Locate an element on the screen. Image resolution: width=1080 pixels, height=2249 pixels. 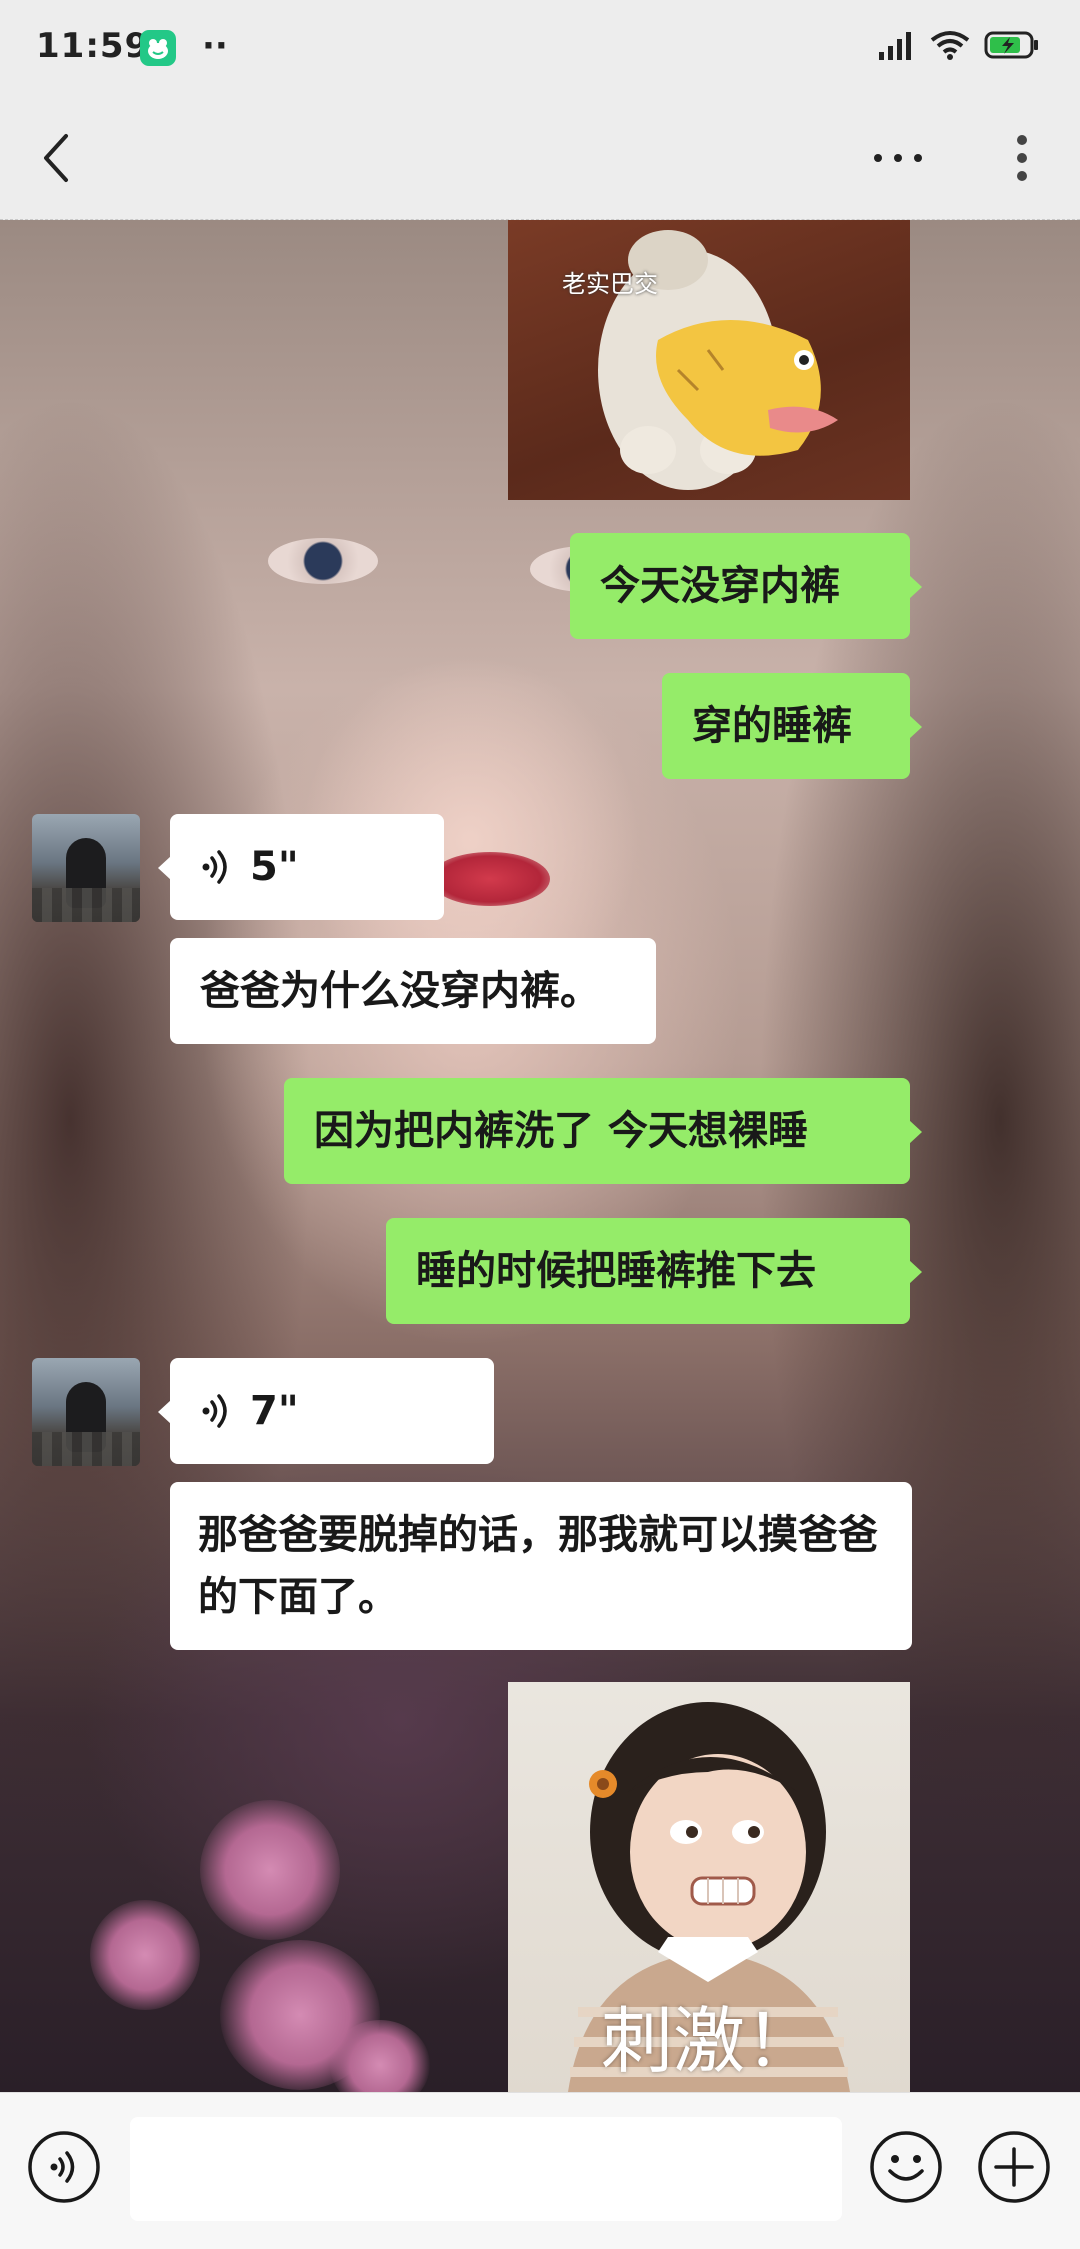
sent-message-bubble: 因为把内裤洗了 今天想裸睡 is located at coordinates (603, 1131).